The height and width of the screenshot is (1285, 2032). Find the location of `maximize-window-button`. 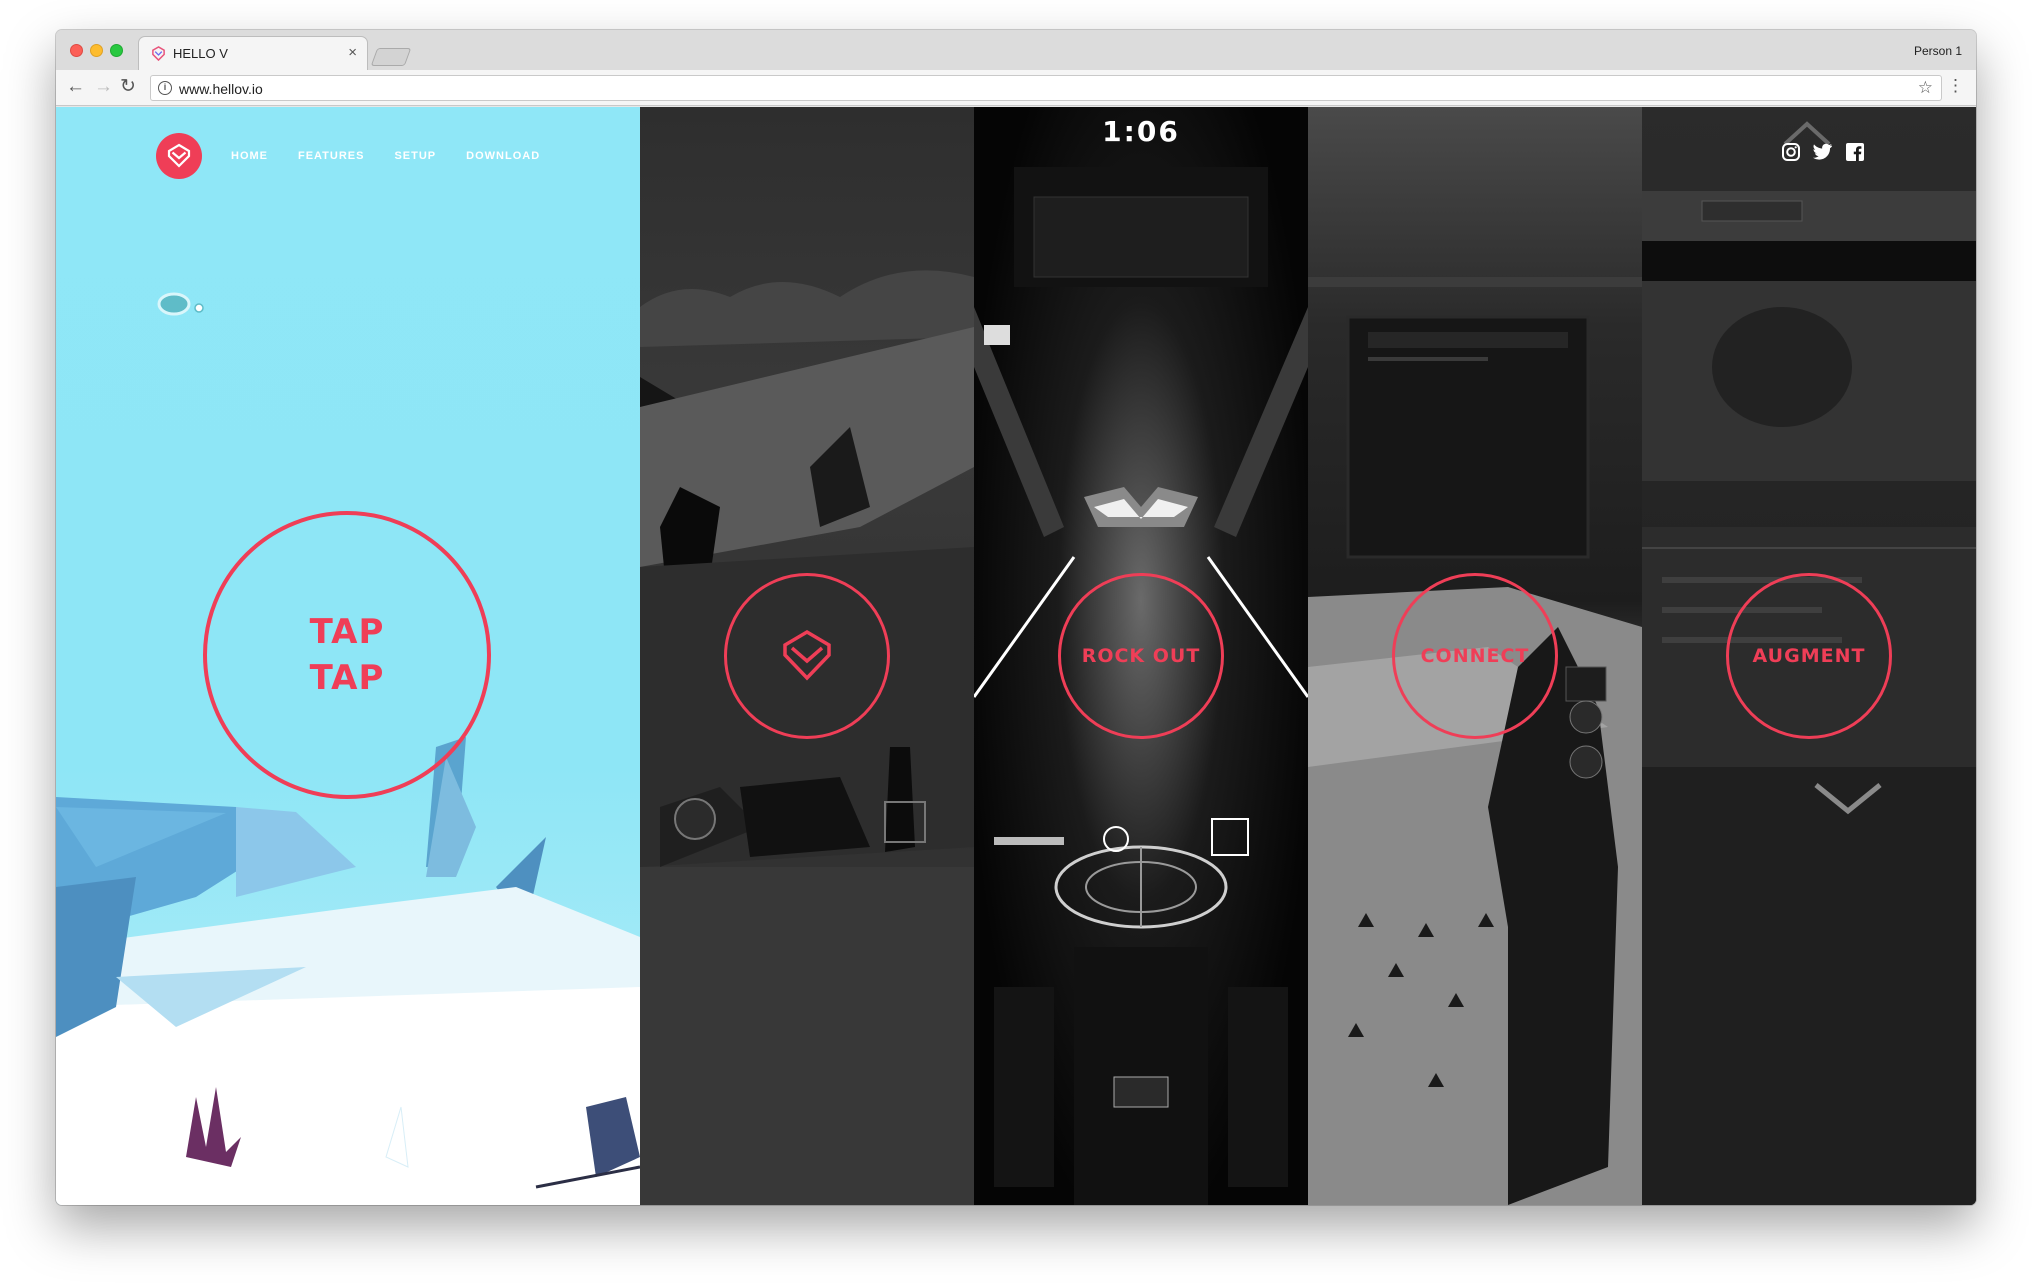

maximize-window-button is located at coordinates (116, 50).